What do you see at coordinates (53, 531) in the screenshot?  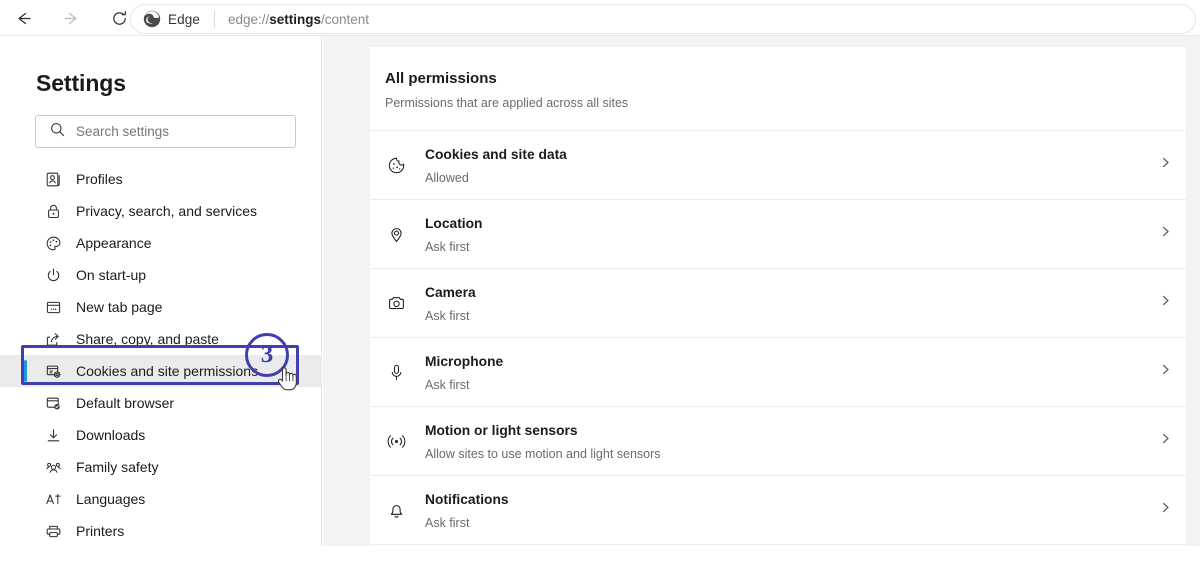 I see `printer-icon` at bounding box center [53, 531].